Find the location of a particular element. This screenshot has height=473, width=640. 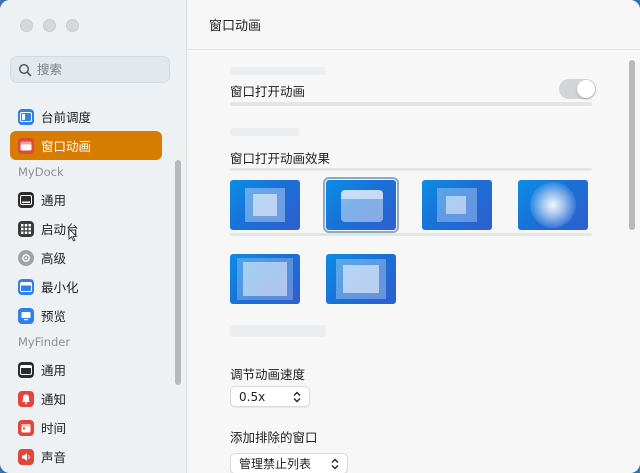

manage-blocklist-button: 管理禁止列表 is located at coordinates (289, 463).